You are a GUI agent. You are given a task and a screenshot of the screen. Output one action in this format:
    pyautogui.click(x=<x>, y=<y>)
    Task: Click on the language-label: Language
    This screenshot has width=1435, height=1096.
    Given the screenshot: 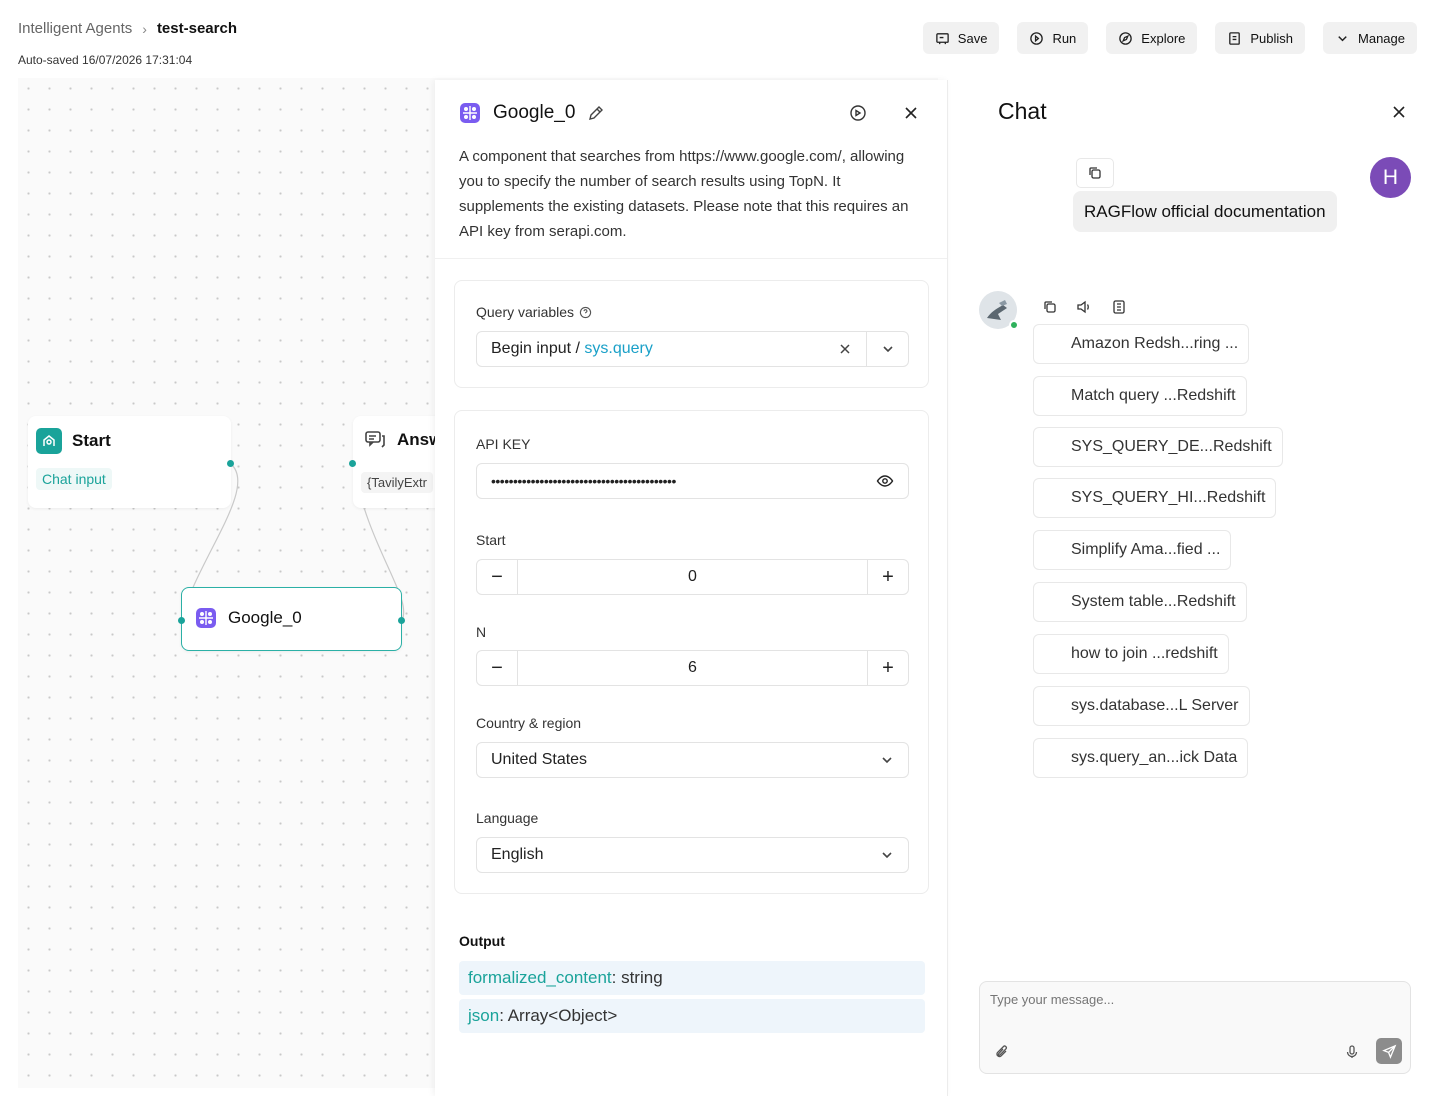 What is the action you would take?
    pyautogui.click(x=507, y=818)
    